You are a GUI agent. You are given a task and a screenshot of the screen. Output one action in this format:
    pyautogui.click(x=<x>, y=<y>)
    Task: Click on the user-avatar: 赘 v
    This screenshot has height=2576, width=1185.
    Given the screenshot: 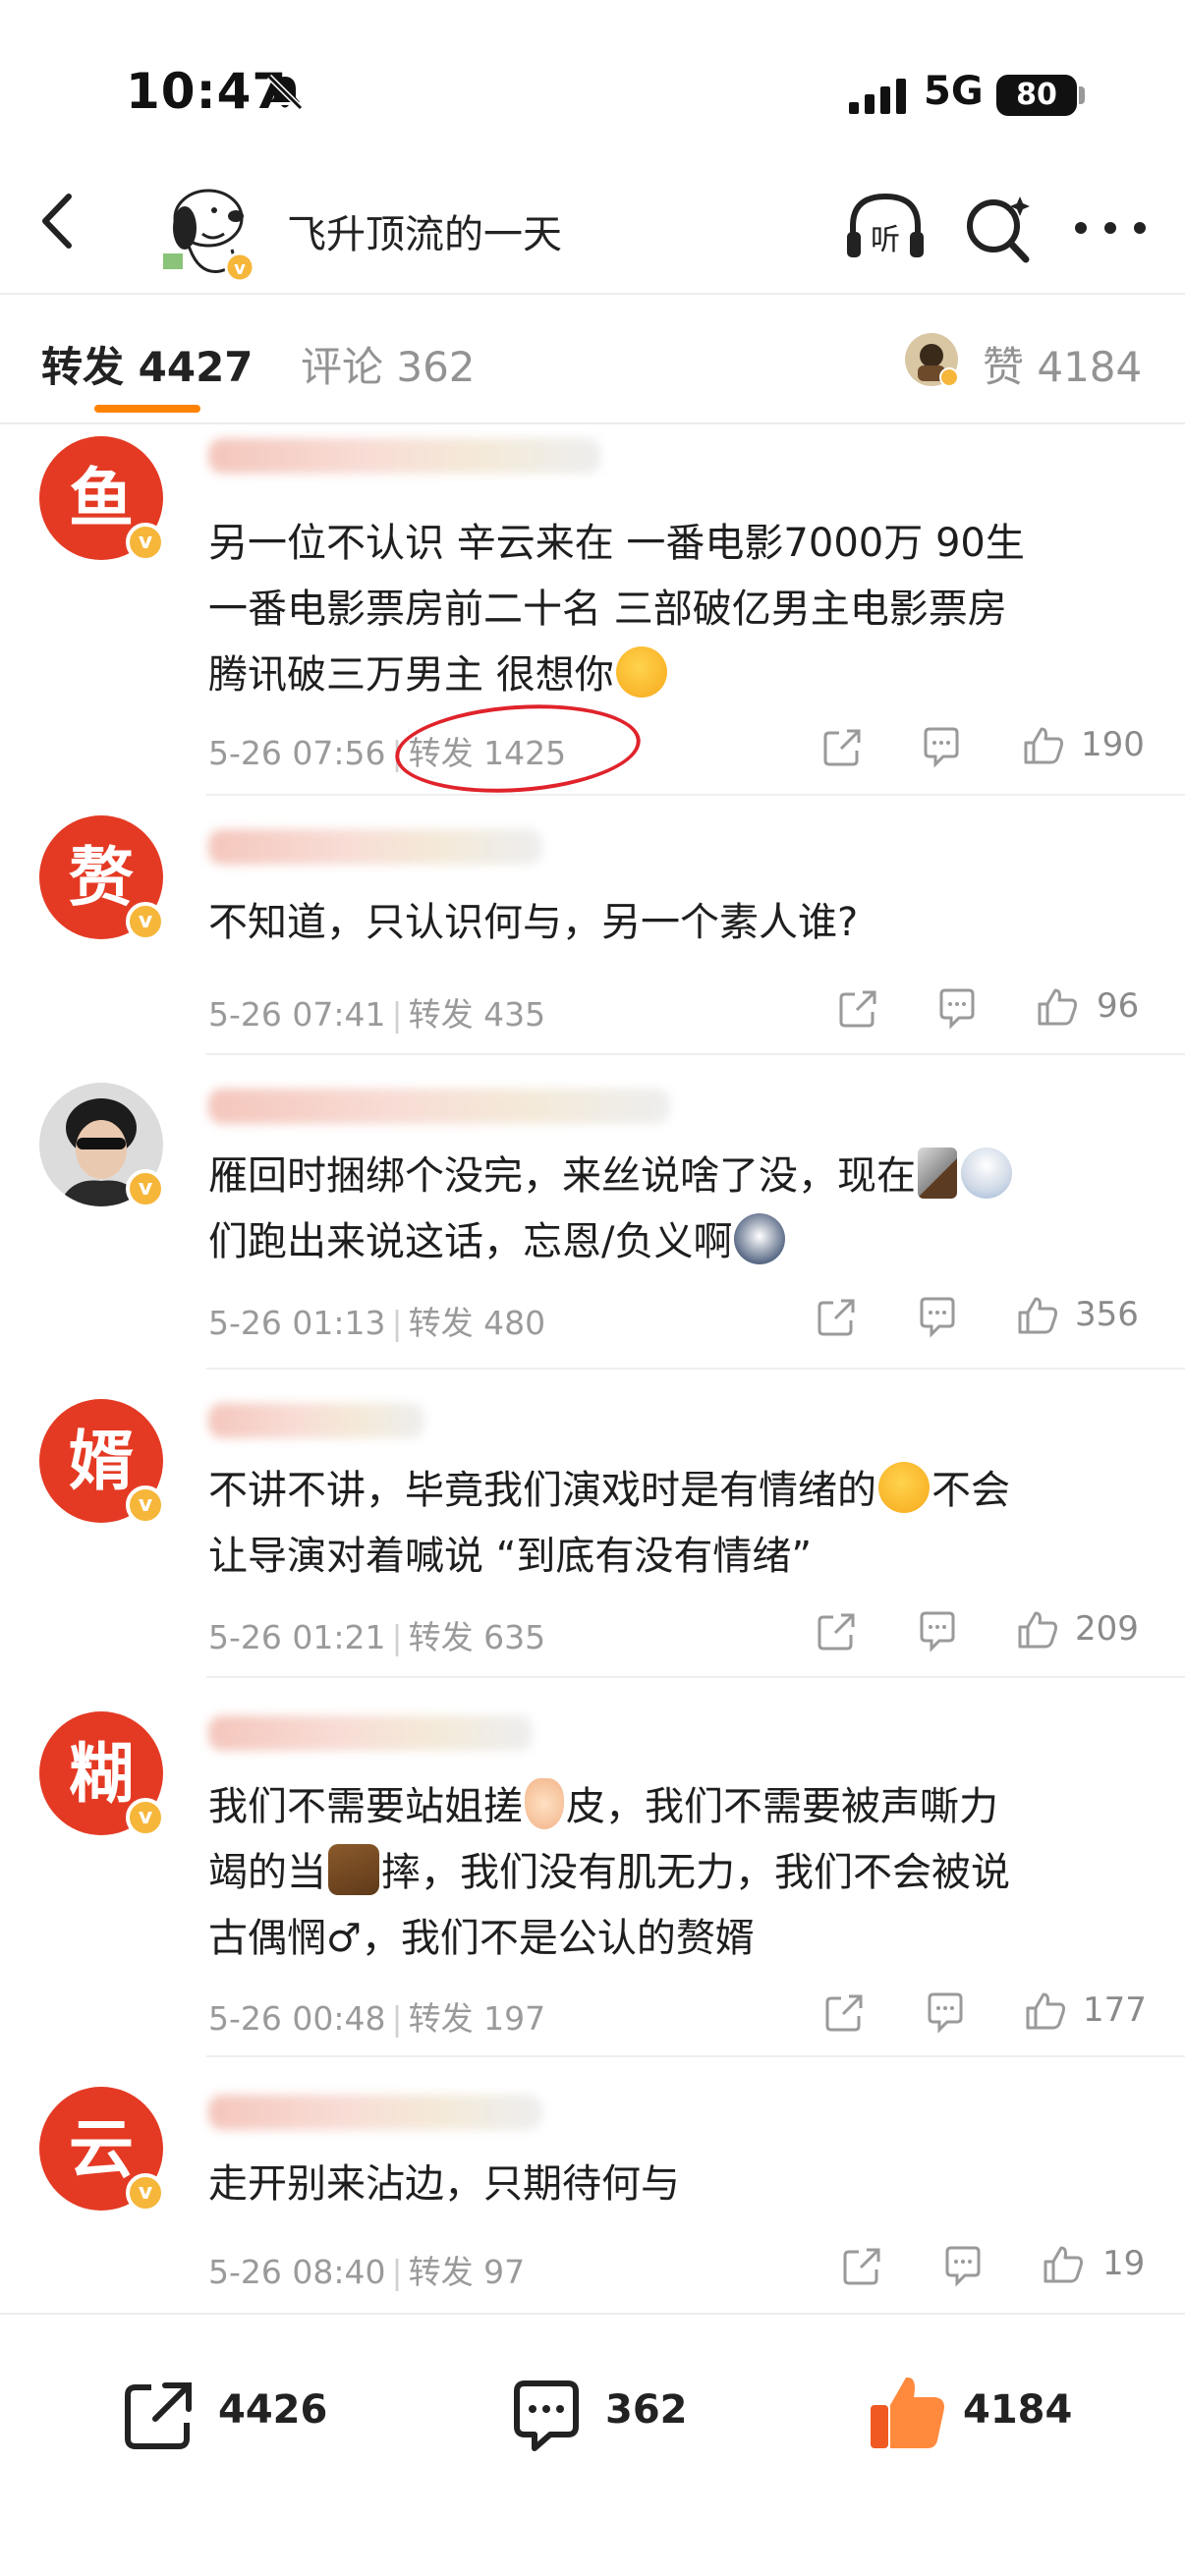 What is the action you would take?
    pyautogui.click(x=103, y=879)
    